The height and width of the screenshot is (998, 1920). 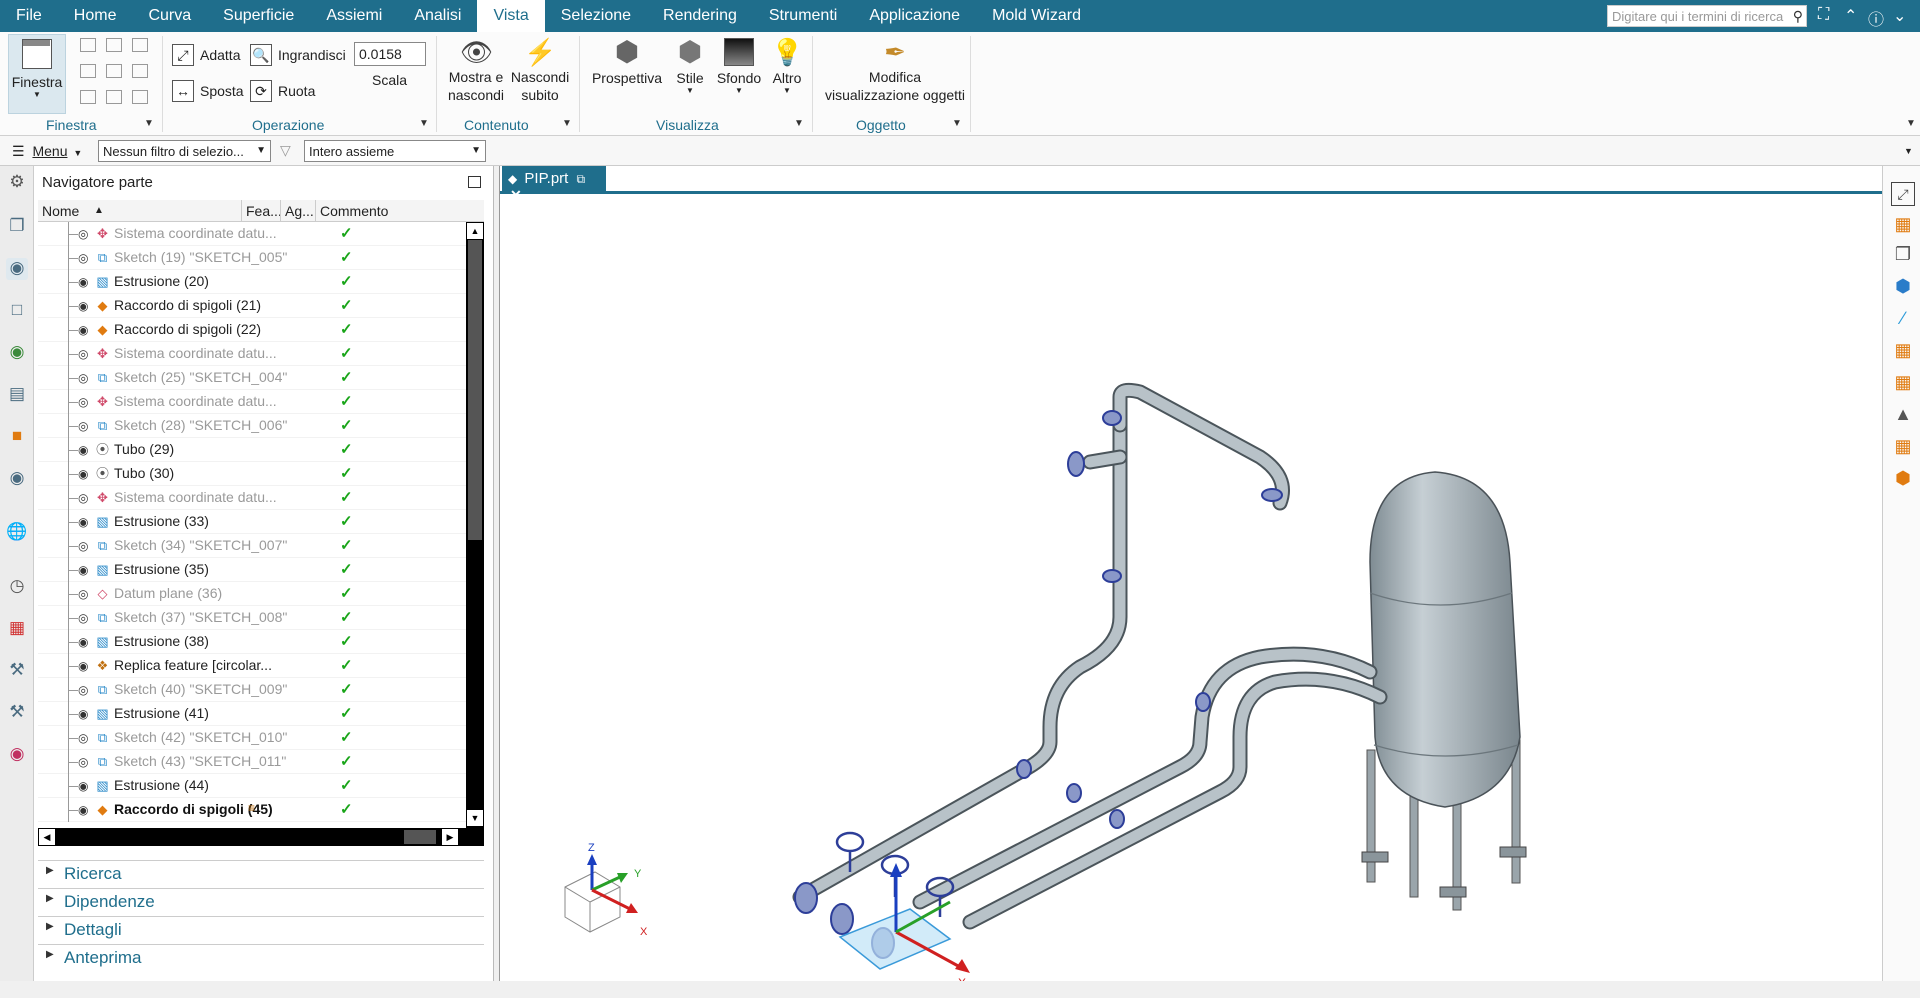 I want to click on filter-icon: ▽, so click(x=285, y=150).